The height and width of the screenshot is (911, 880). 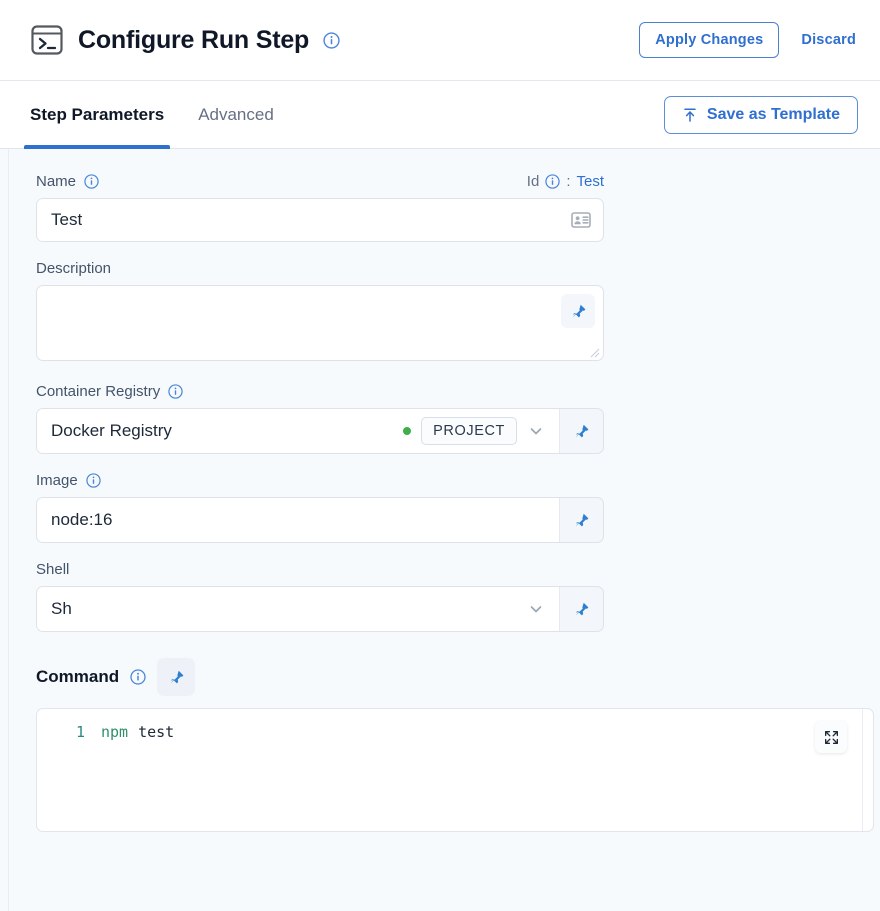 I want to click on command-label: Command, so click(x=78, y=676).